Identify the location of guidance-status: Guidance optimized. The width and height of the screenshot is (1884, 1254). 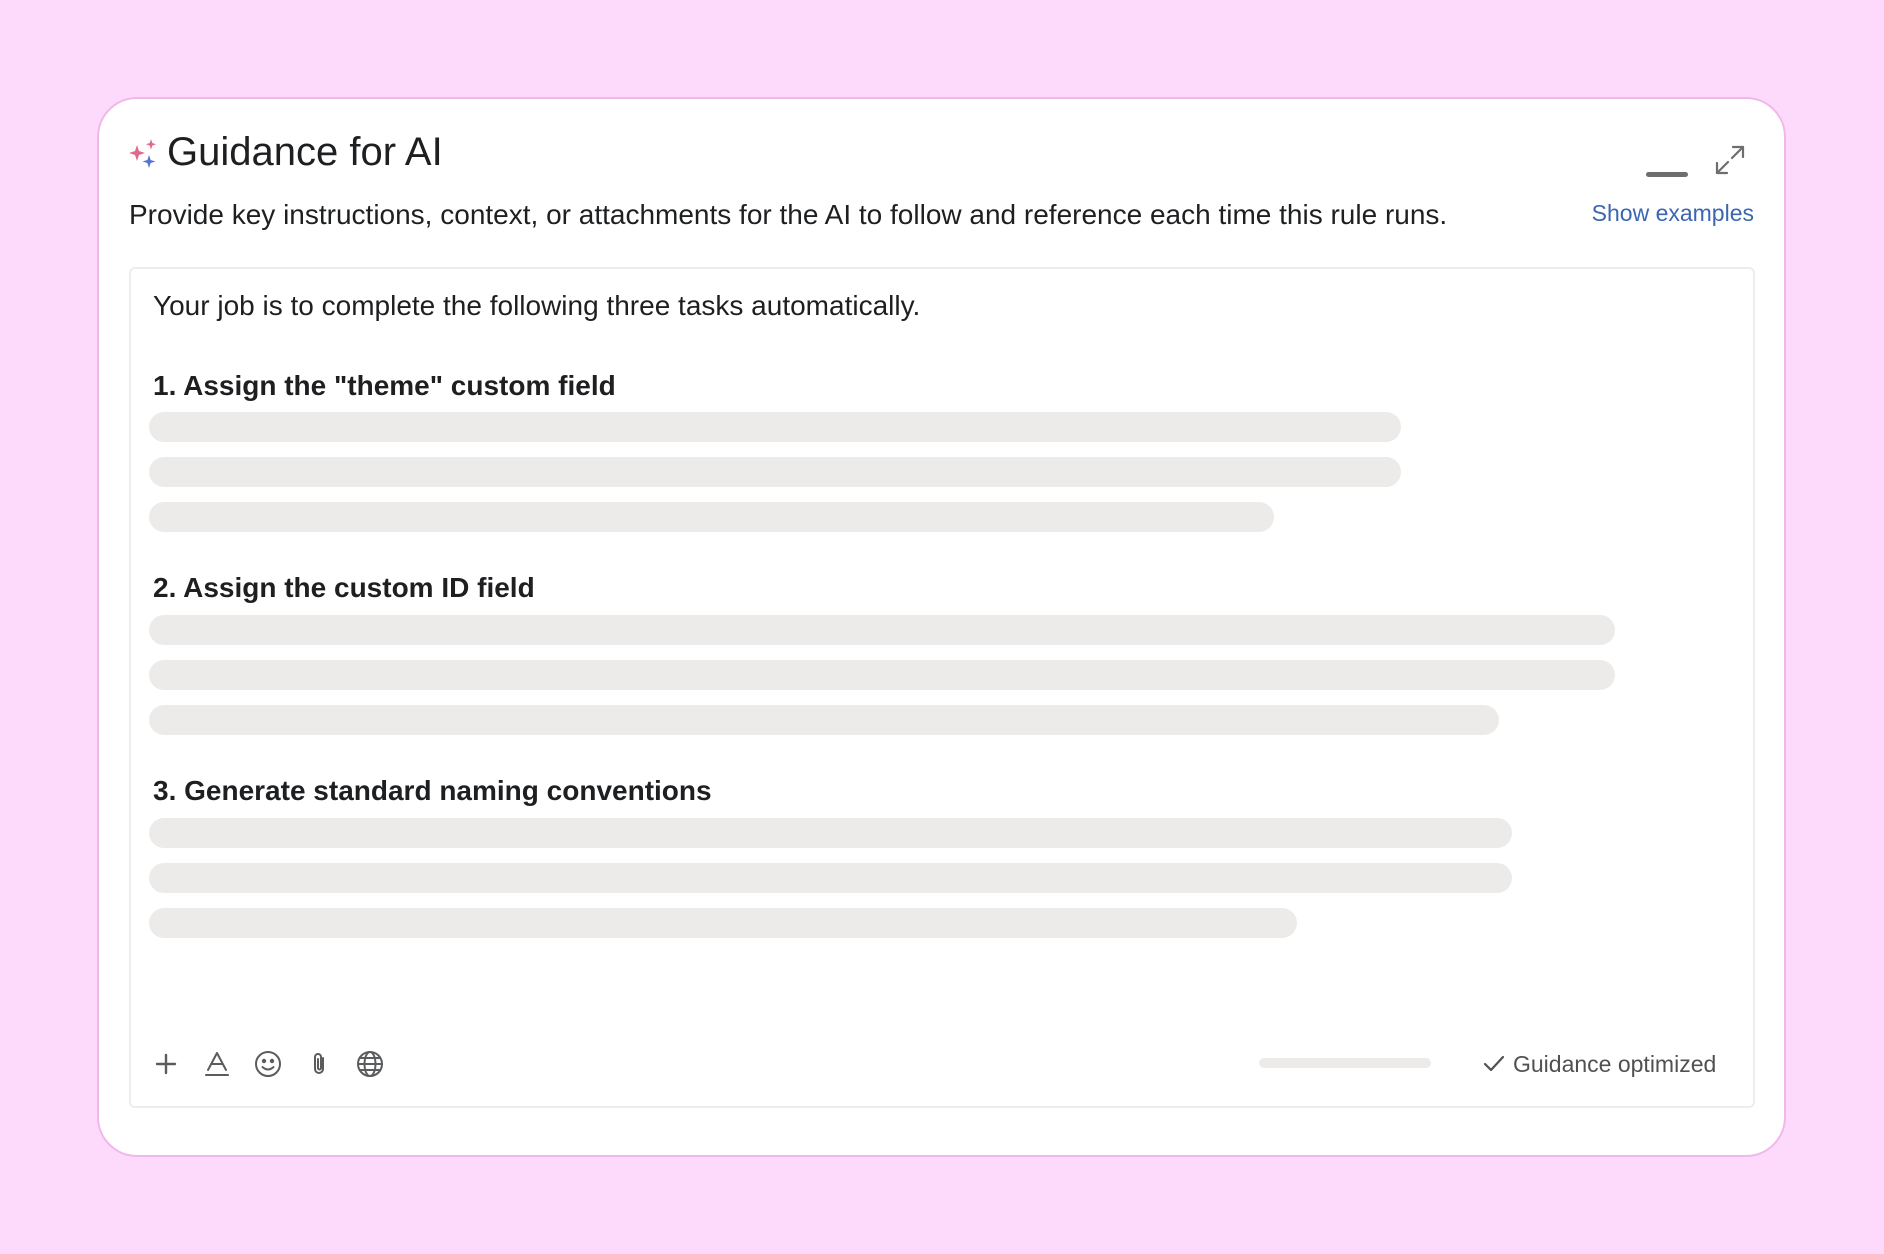
(1598, 1064).